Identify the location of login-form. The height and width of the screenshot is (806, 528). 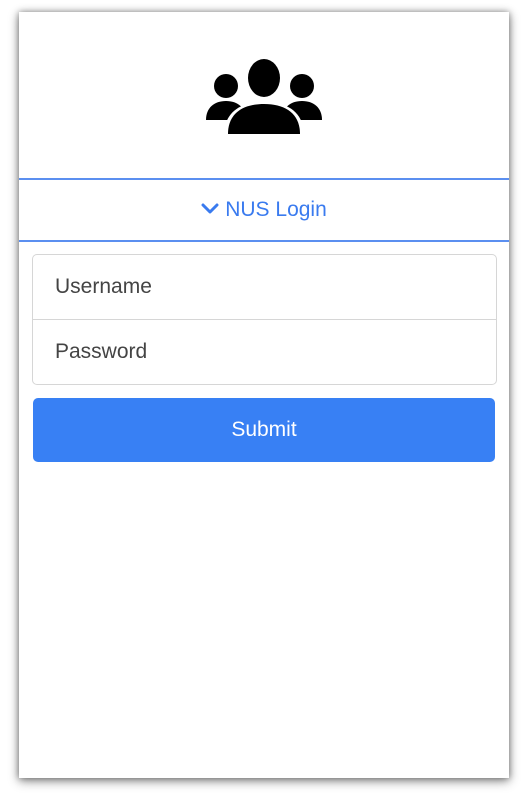
(264, 319).